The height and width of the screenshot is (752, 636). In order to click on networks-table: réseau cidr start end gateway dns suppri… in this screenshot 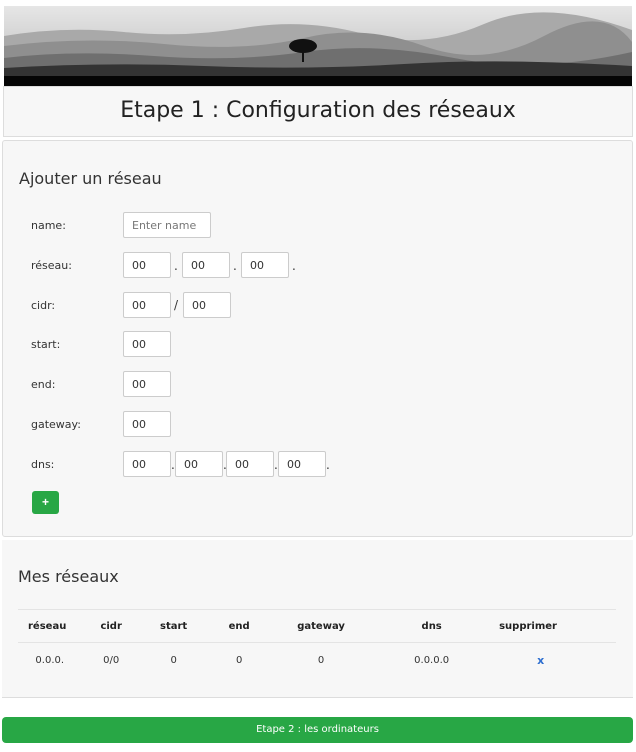, I will do `click(317, 643)`.